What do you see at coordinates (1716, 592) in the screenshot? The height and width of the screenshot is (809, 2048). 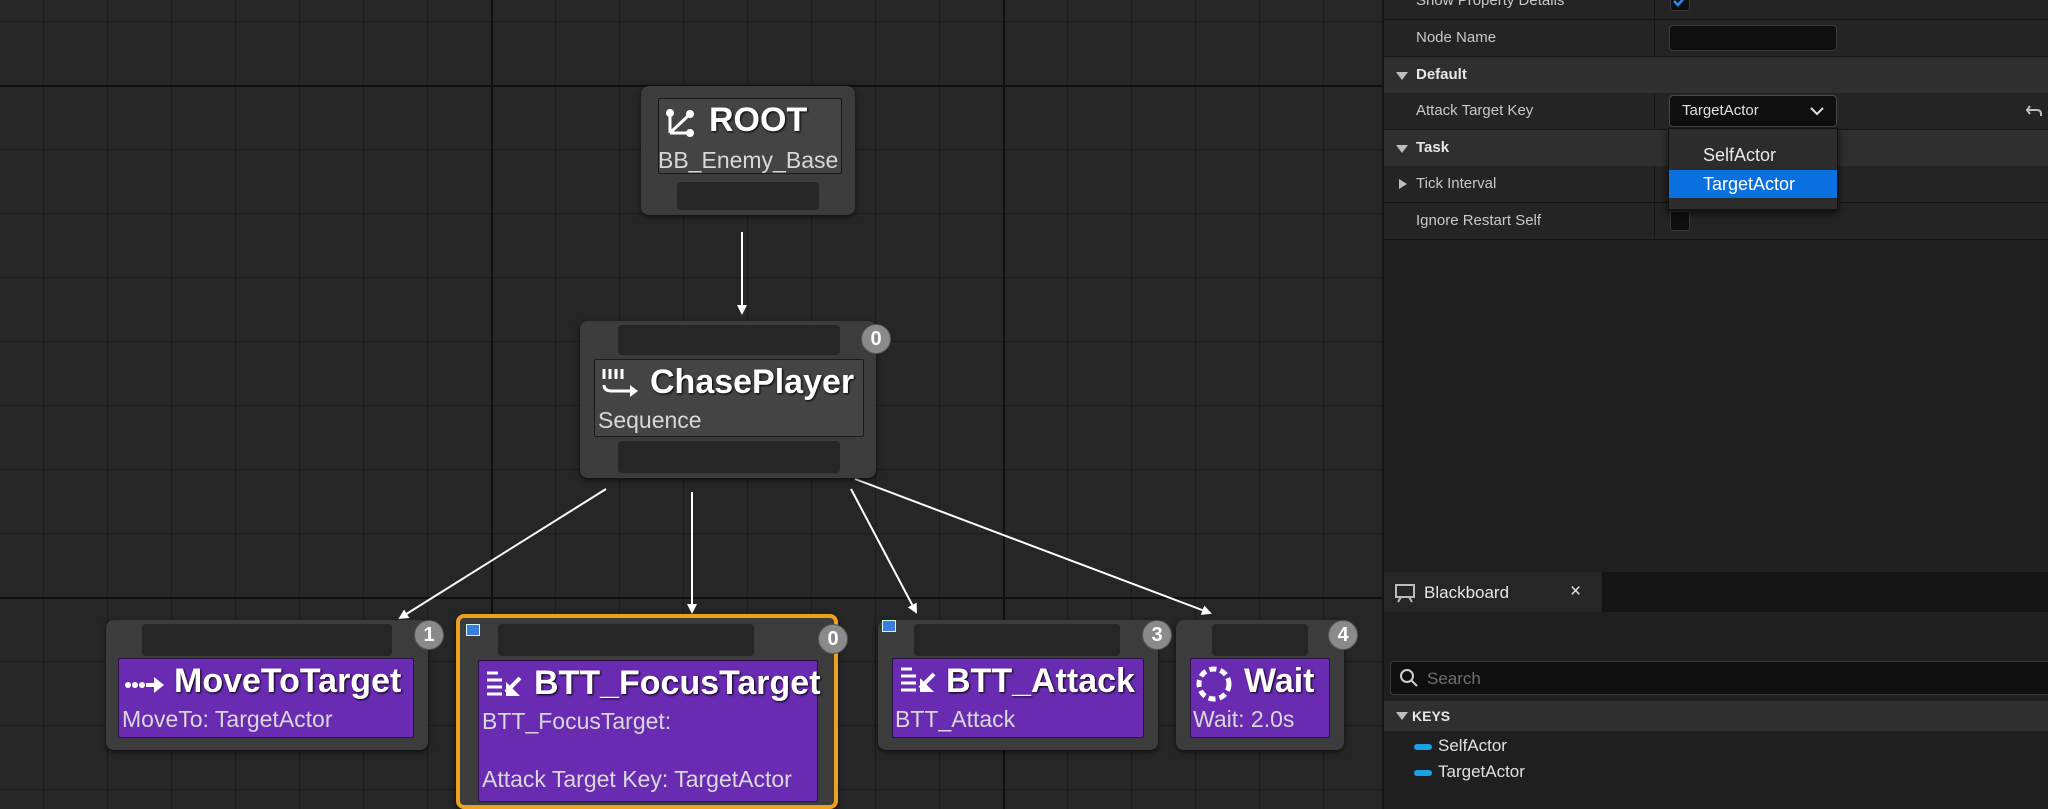 I see `blackboard-tab-strip: Blackboard ×` at bounding box center [1716, 592].